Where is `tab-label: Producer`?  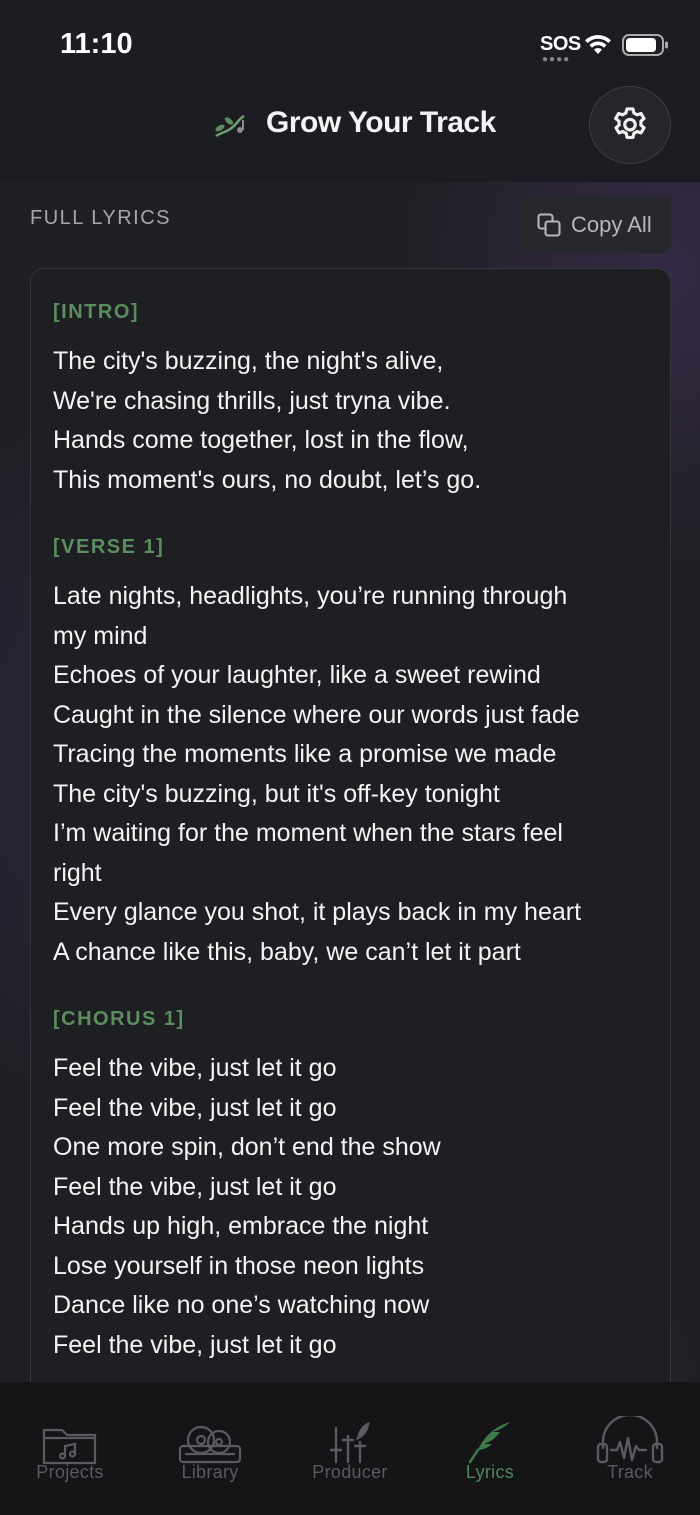 tab-label: Producer is located at coordinates (350, 1472).